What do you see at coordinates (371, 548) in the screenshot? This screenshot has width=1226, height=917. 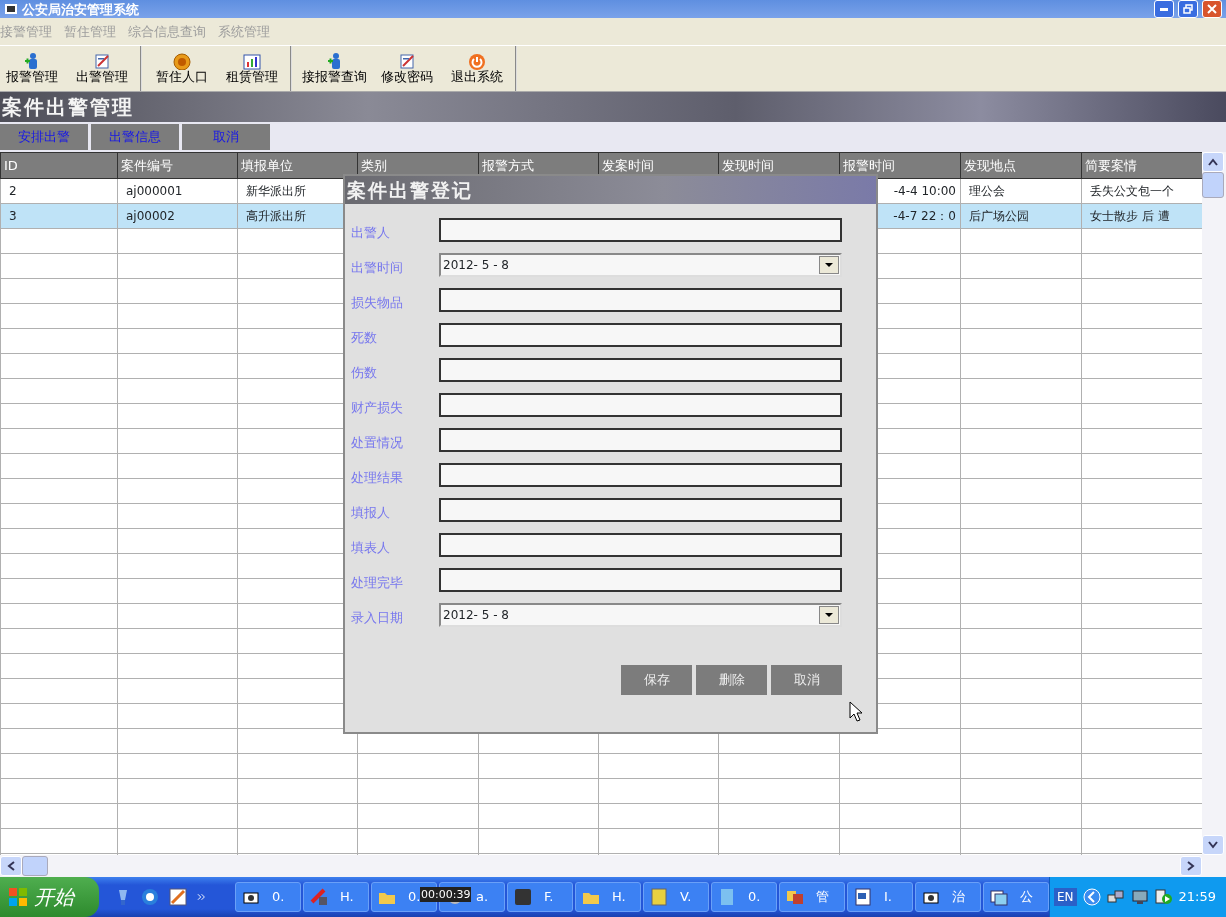 I see `field-label: 填表人` at bounding box center [371, 548].